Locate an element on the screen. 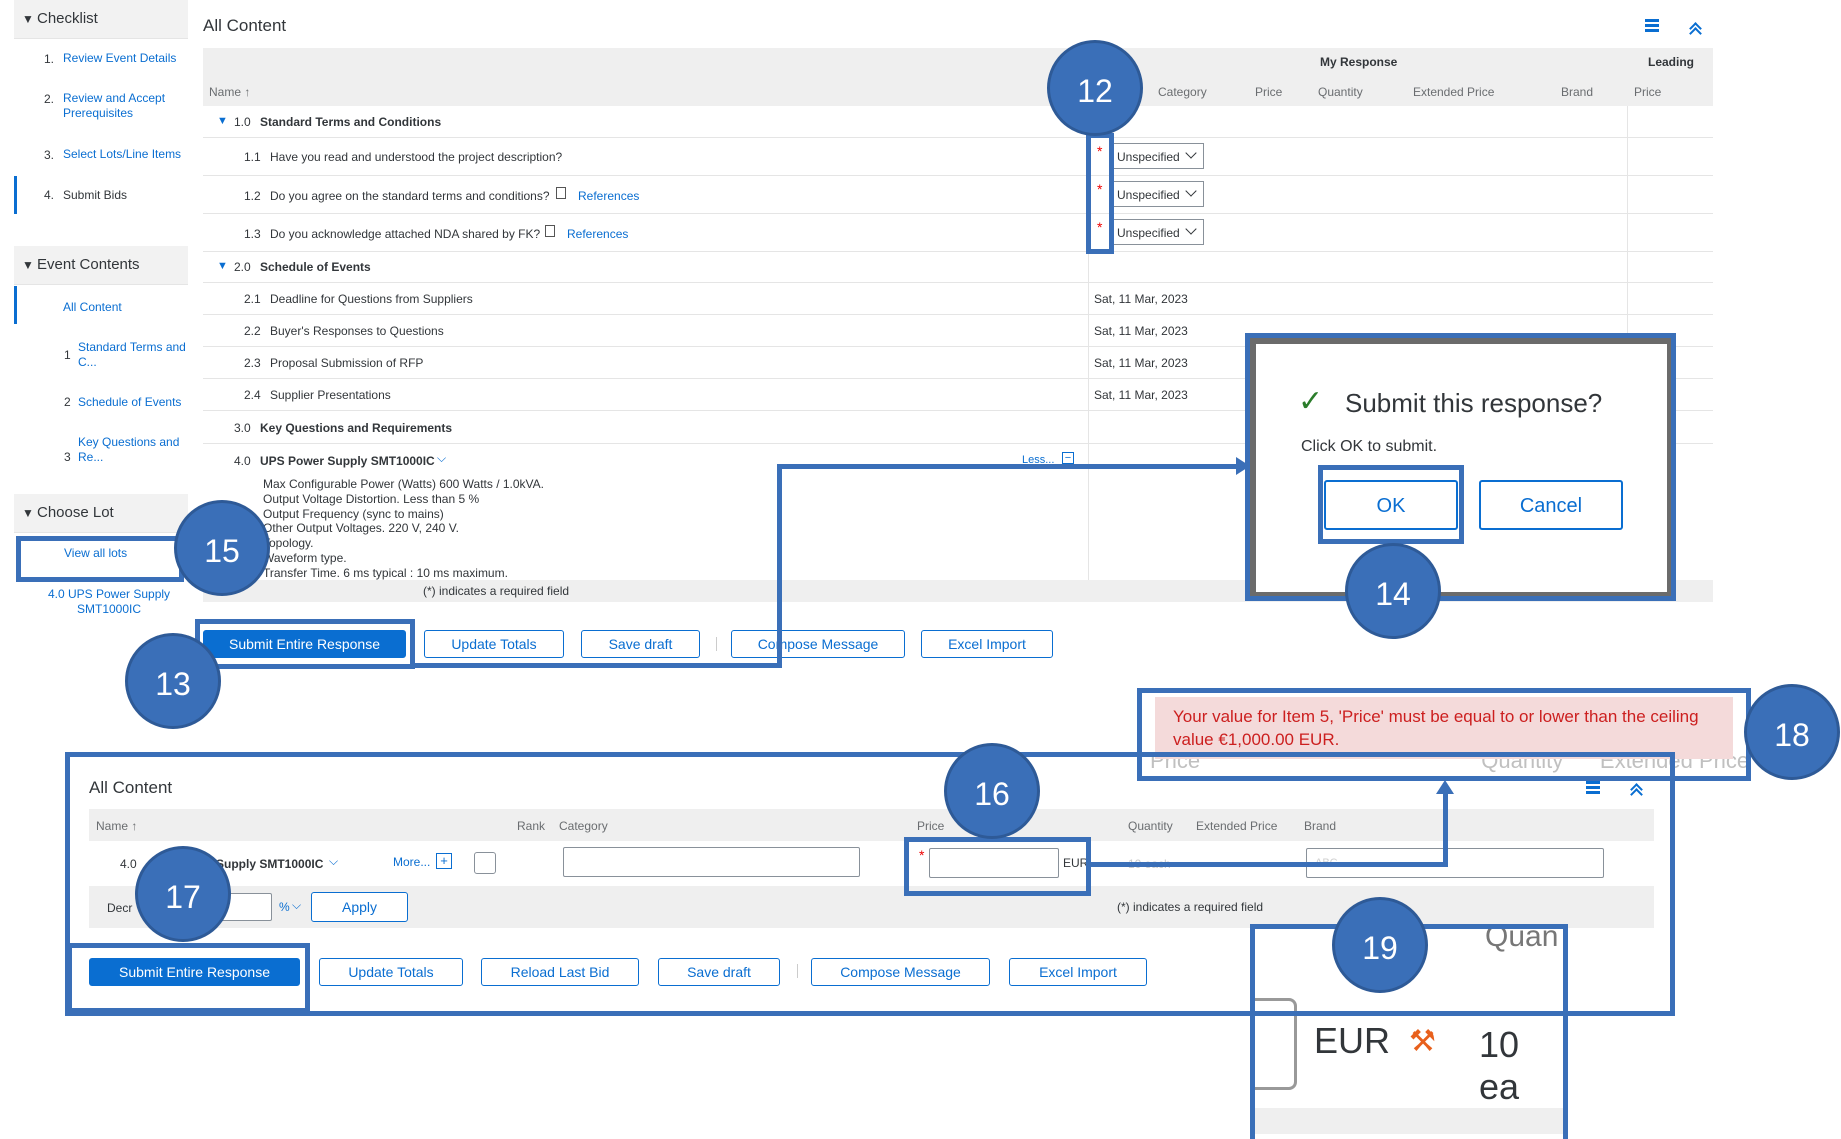  save-draft-button: Save draft is located at coordinates (640, 644).